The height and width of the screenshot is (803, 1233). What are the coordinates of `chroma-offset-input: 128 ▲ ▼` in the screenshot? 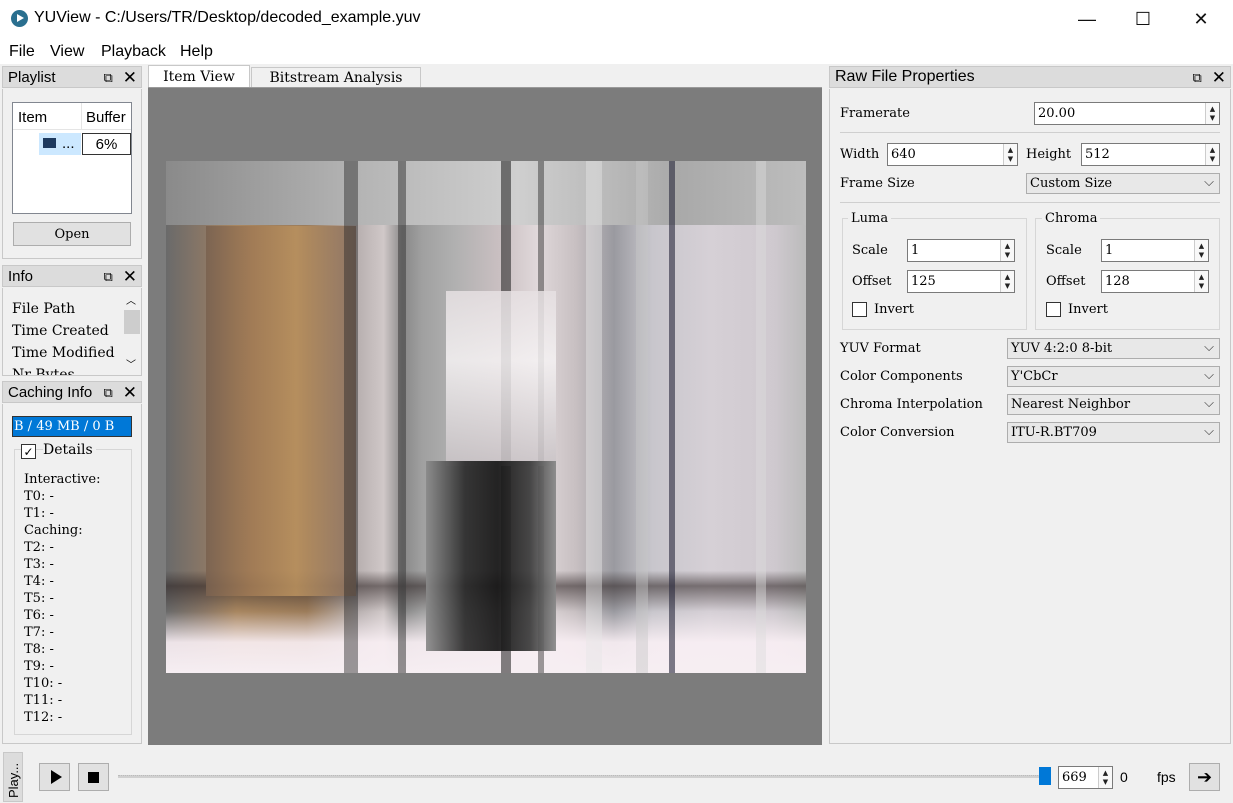 It's located at (1155, 281).